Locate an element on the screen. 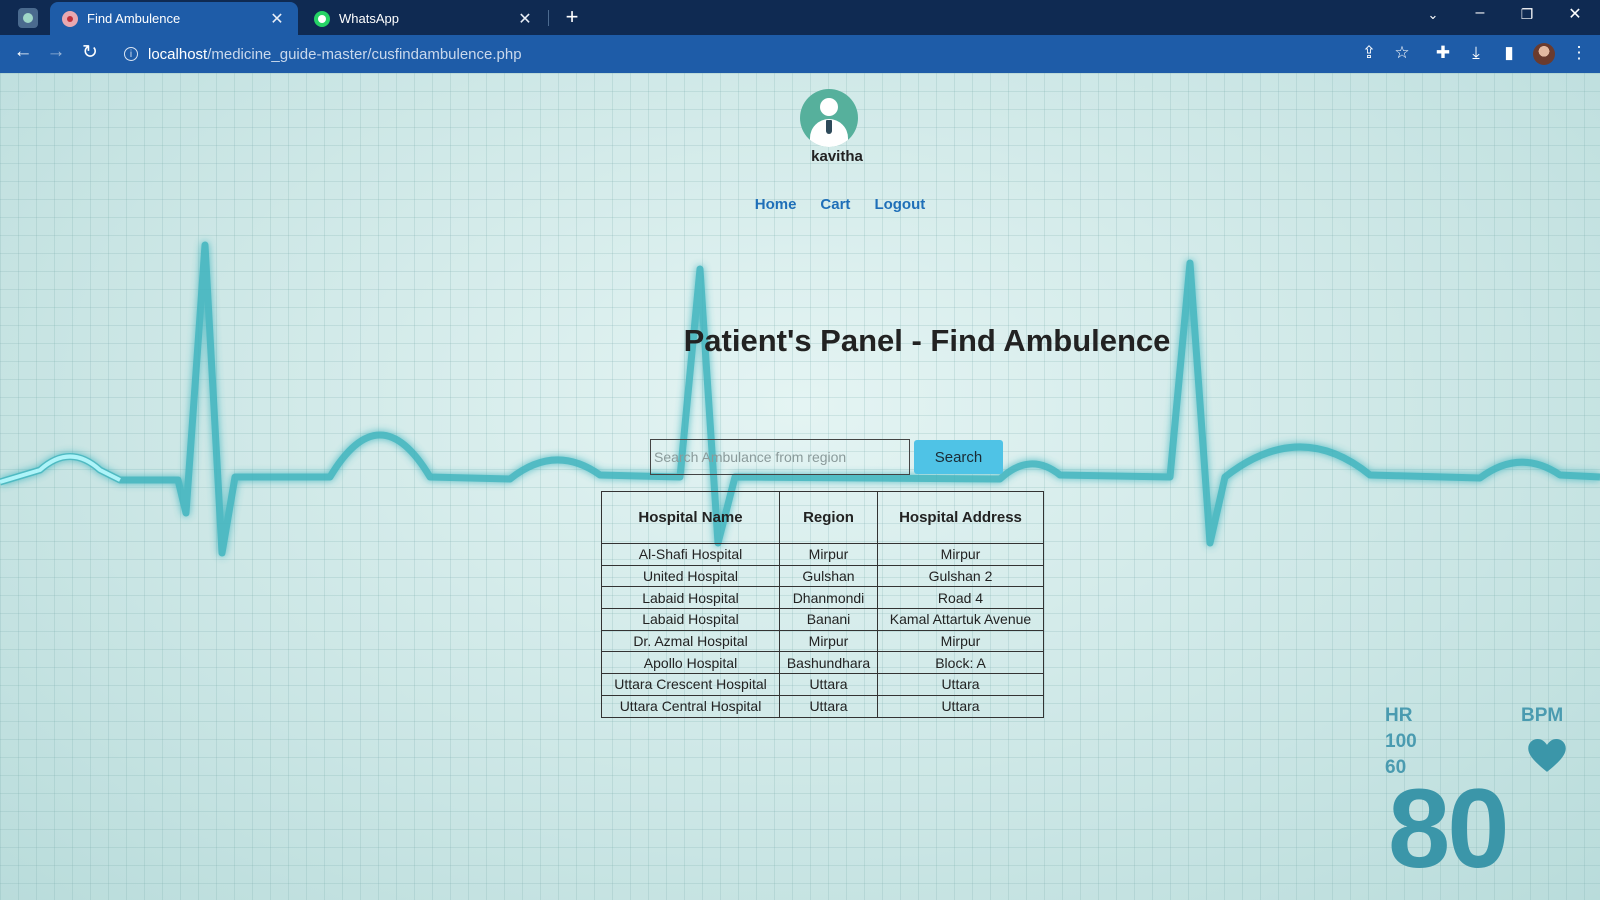  tab-list-chevron-icon: ⌄ is located at coordinates (1433, 15).